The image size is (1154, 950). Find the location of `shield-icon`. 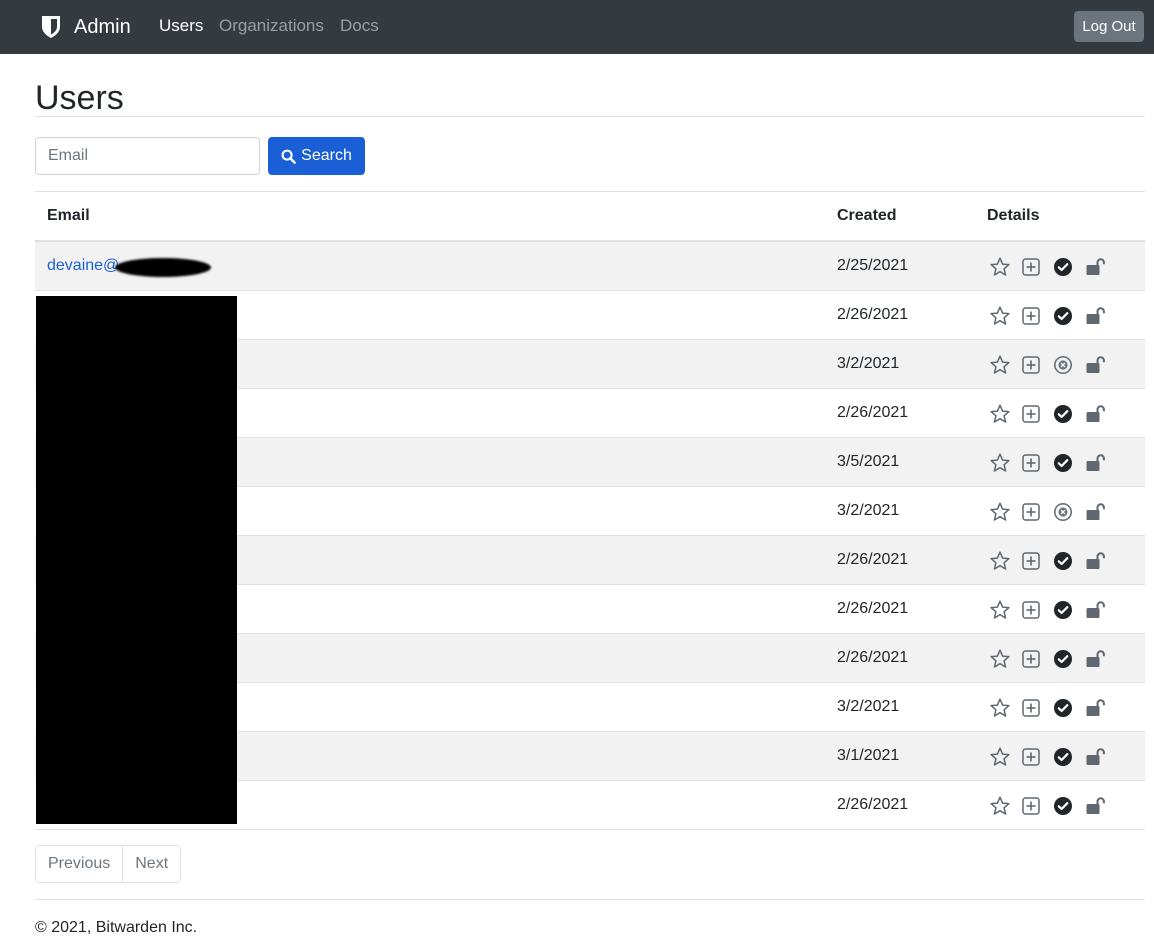

shield-icon is located at coordinates (51, 27).